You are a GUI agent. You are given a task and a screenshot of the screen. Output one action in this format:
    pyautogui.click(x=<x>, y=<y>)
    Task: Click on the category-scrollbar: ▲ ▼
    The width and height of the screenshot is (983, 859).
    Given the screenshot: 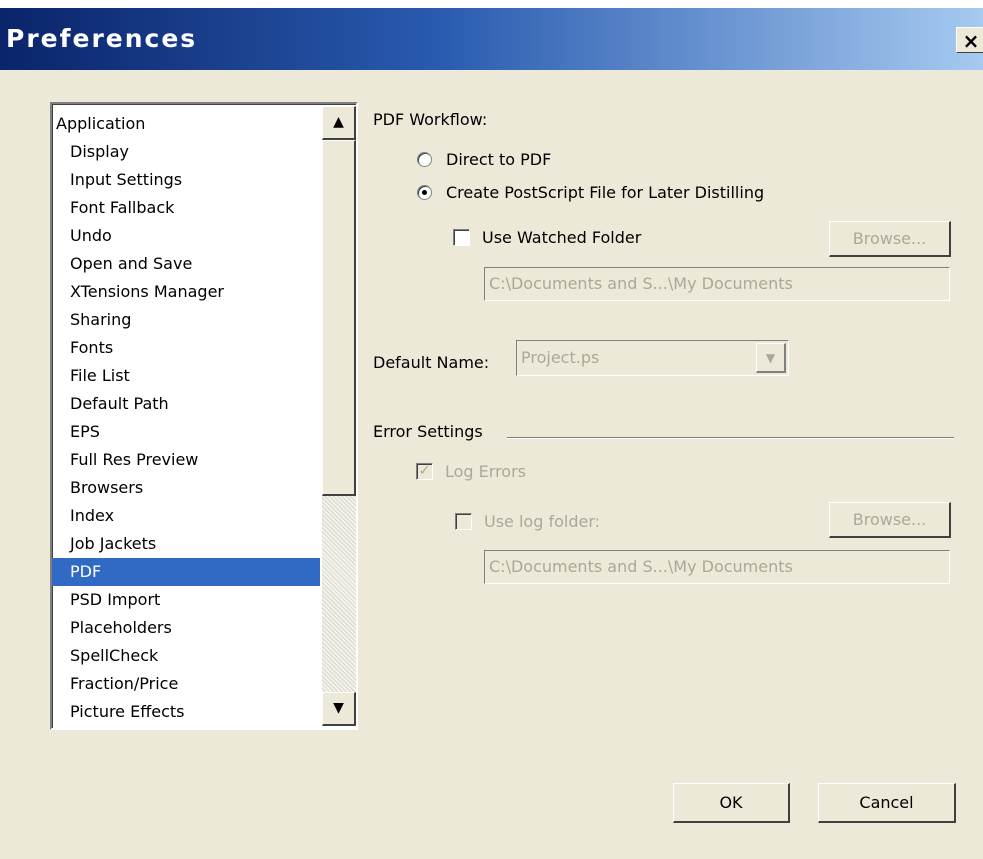 What is the action you would take?
    pyautogui.click(x=339, y=416)
    